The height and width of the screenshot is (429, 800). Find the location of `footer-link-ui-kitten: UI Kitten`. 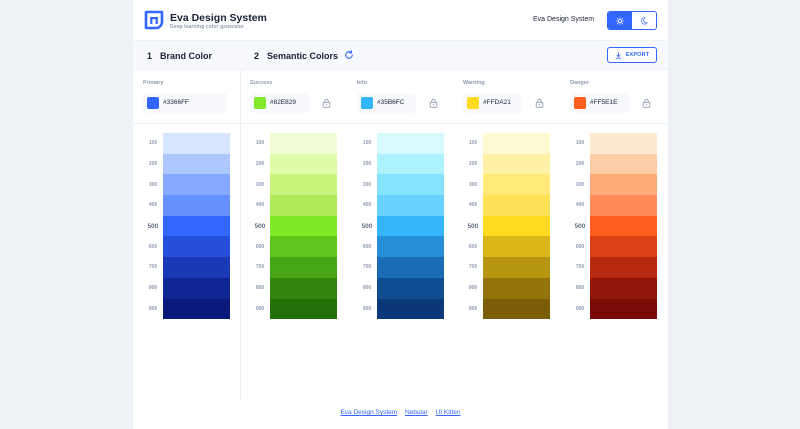

footer-link-ui-kitten: UI Kitten is located at coordinates (448, 412).